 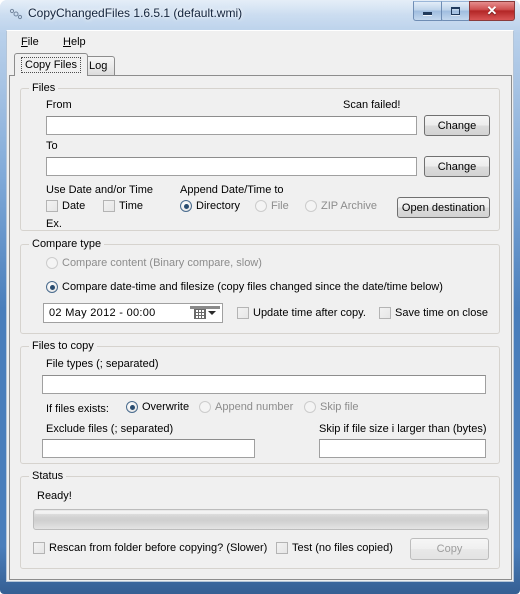 What do you see at coordinates (52, 263) in the screenshot?
I see `compare-content-radio-dot` at bounding box center [52, 263].